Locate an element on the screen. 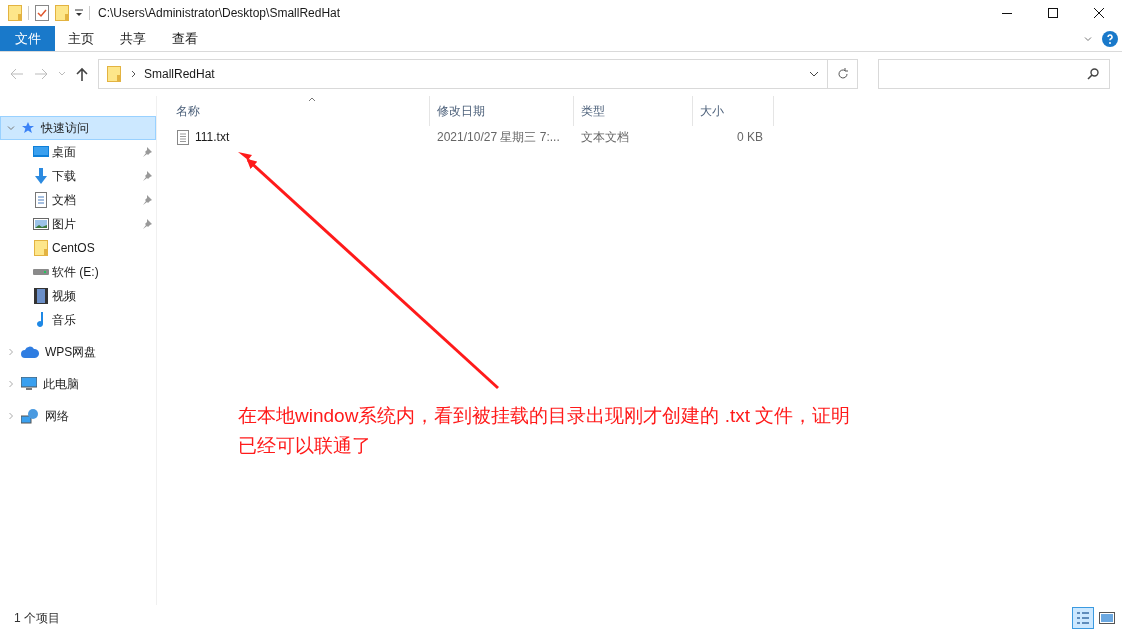 Image resolution: width=1122 pixels, height=631 pixels. cloud-icon is located at coordinates (30, 352).